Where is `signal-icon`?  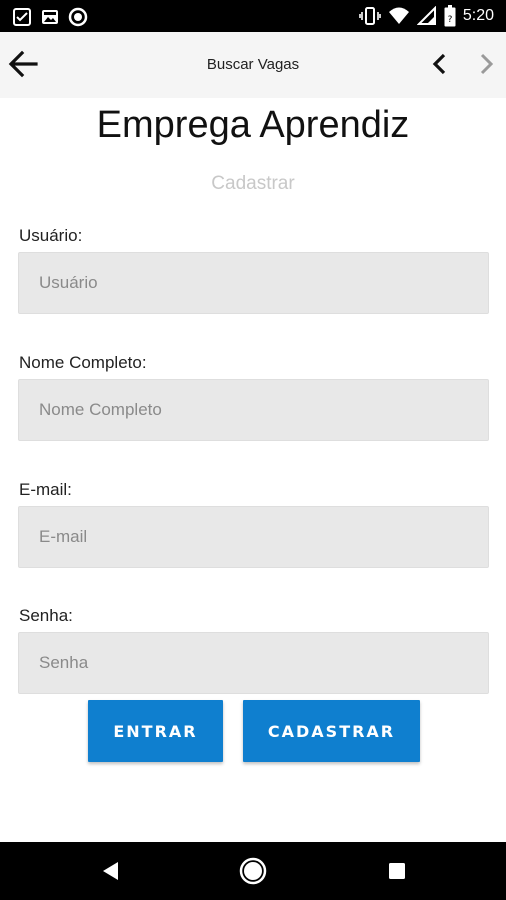 signal-icon is located at coordinates (426, 16).